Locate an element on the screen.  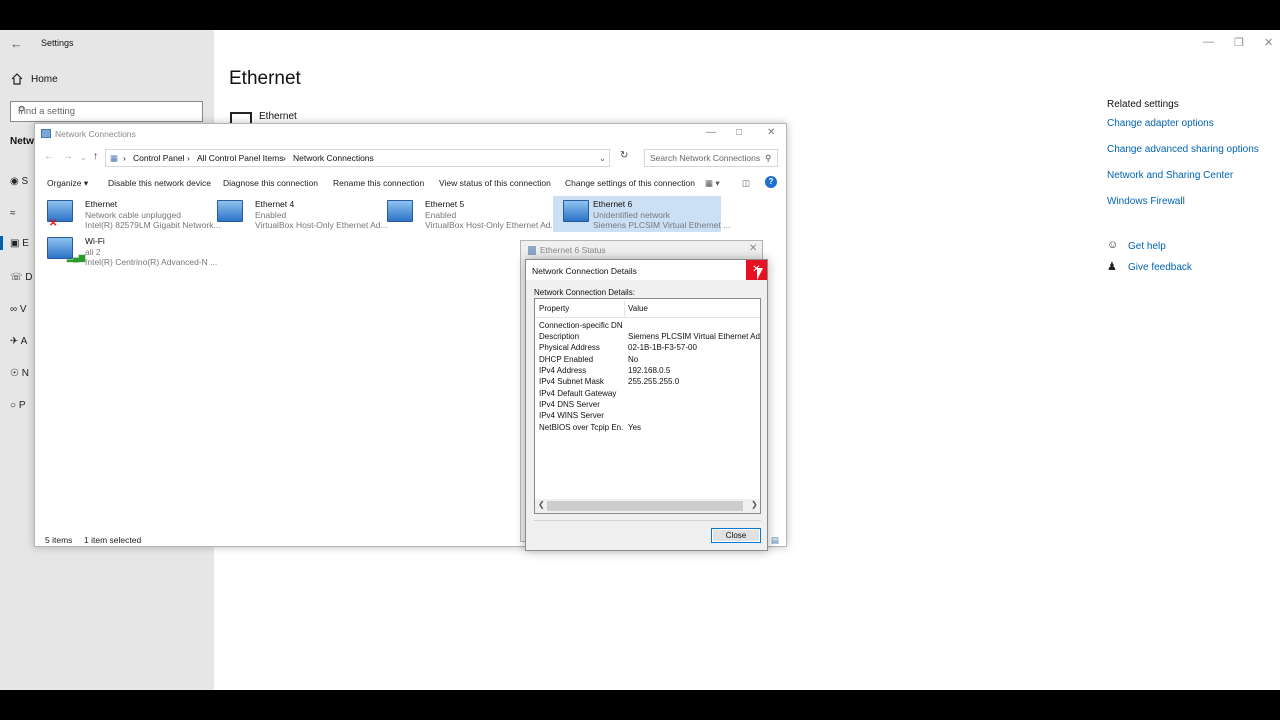
wifi-icon: ≈ is located at coordinates (13, 213).